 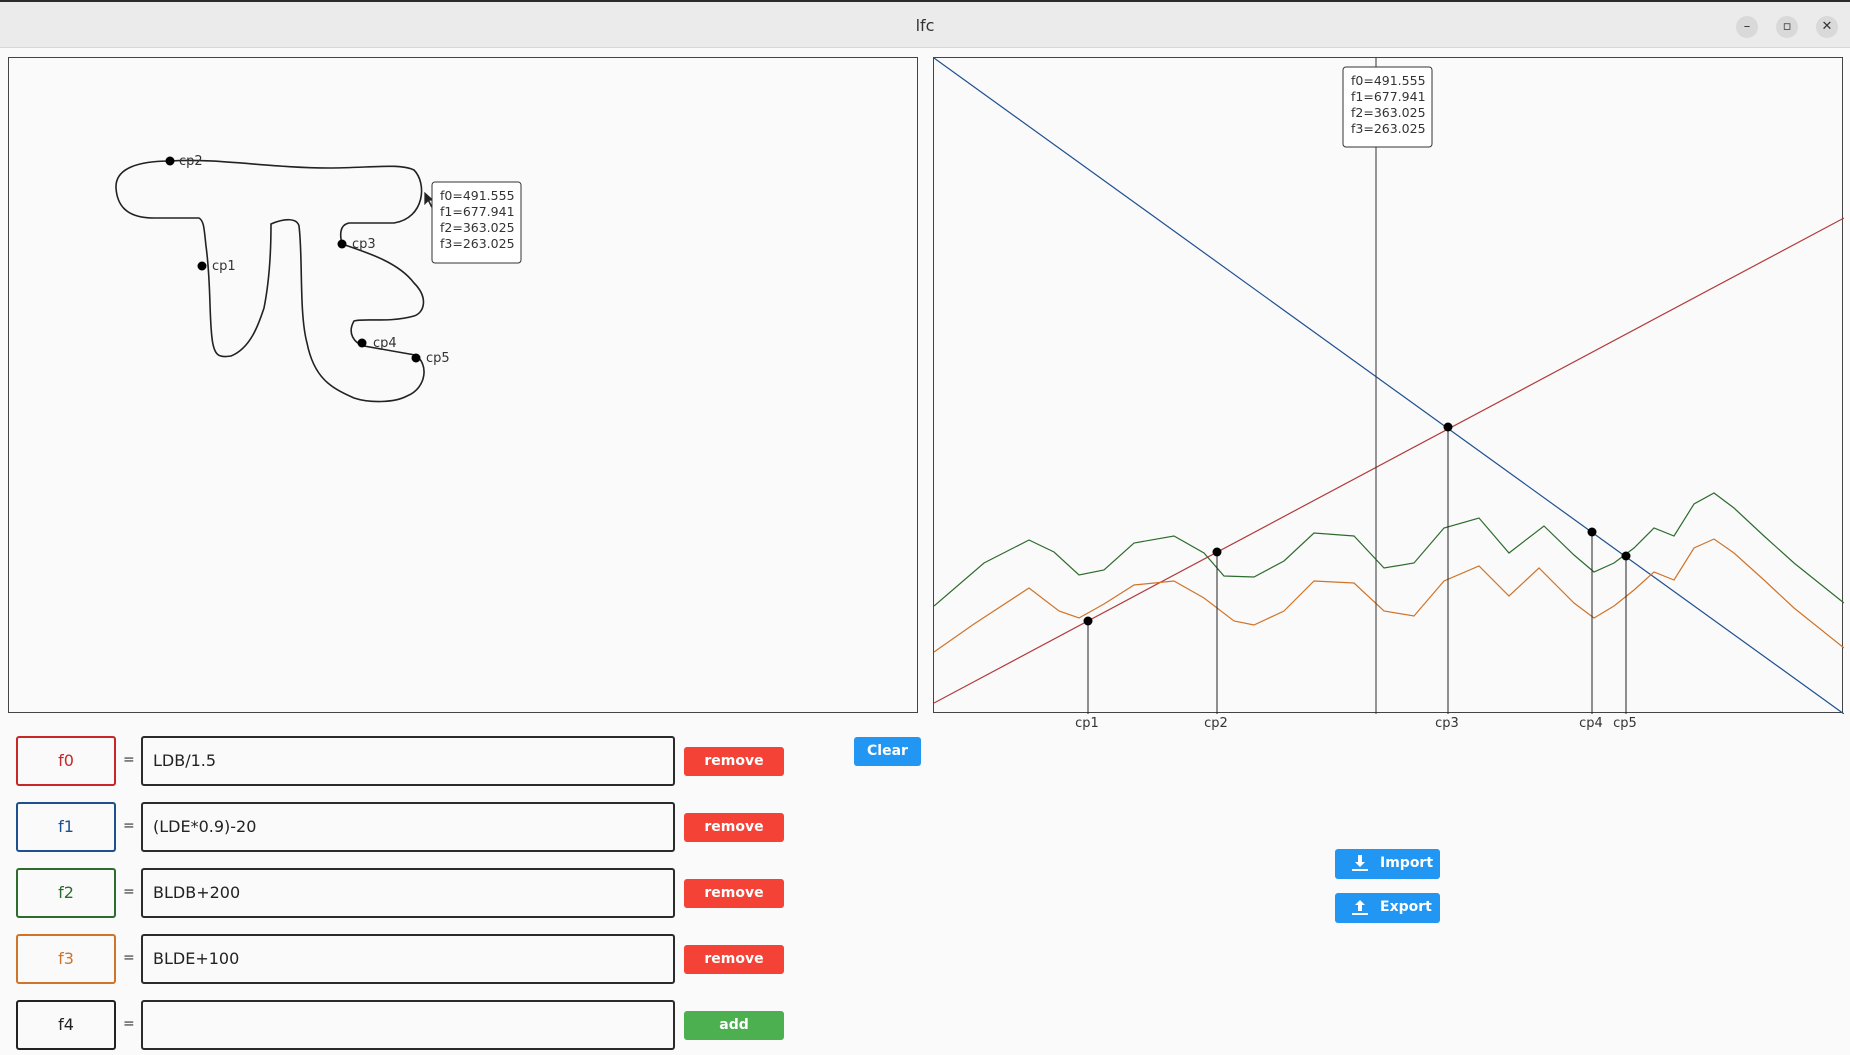 What do you see at coordinates (438, 358) in the screenshot?
I see `cp-label: cp5` at bounding box center [438, 358].